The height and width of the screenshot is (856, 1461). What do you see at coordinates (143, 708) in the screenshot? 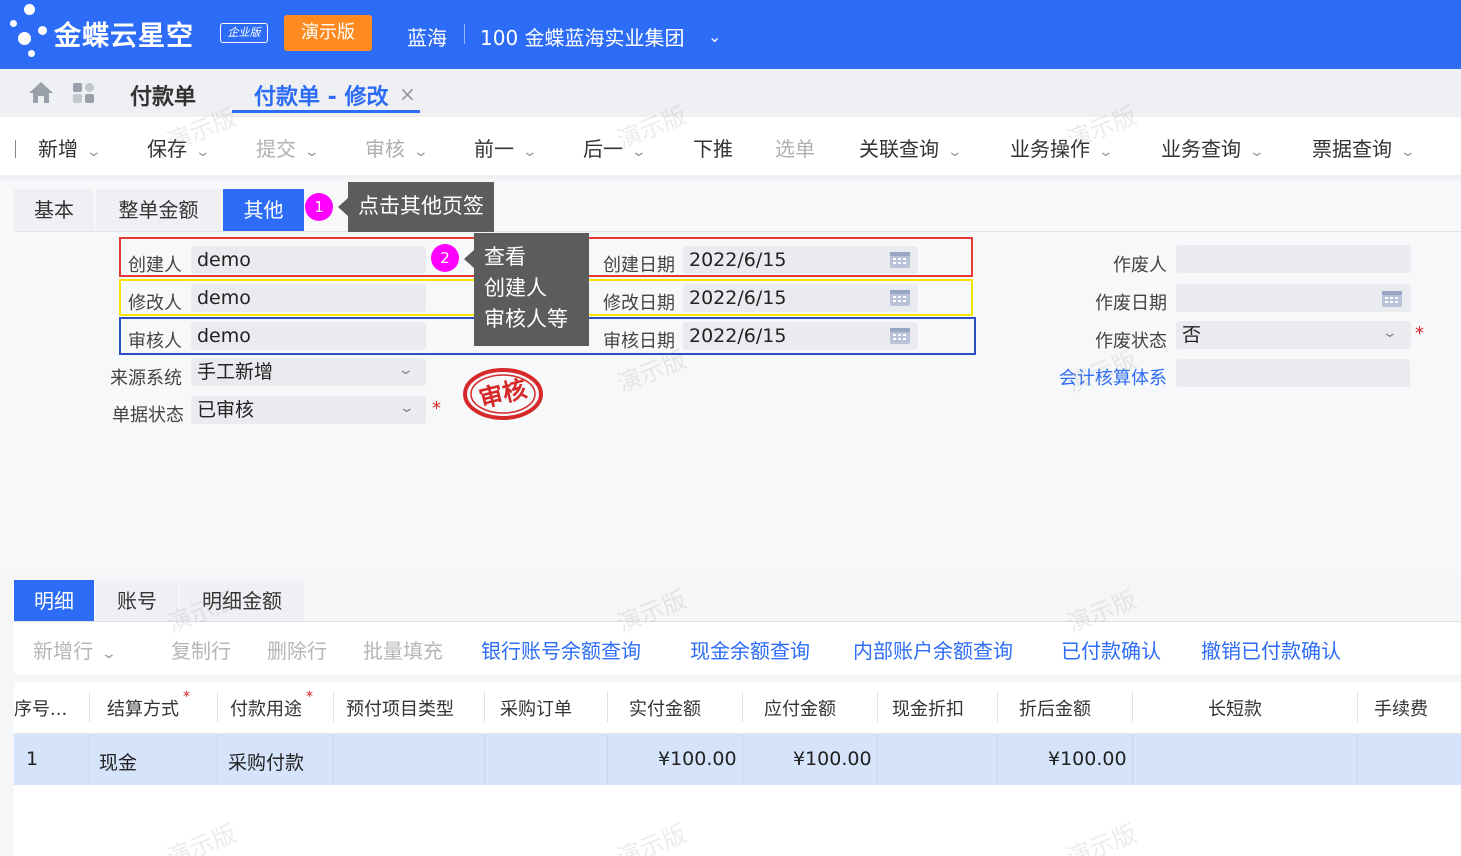
I see `column-header: 结算方式` at bounding box center [143, 708].